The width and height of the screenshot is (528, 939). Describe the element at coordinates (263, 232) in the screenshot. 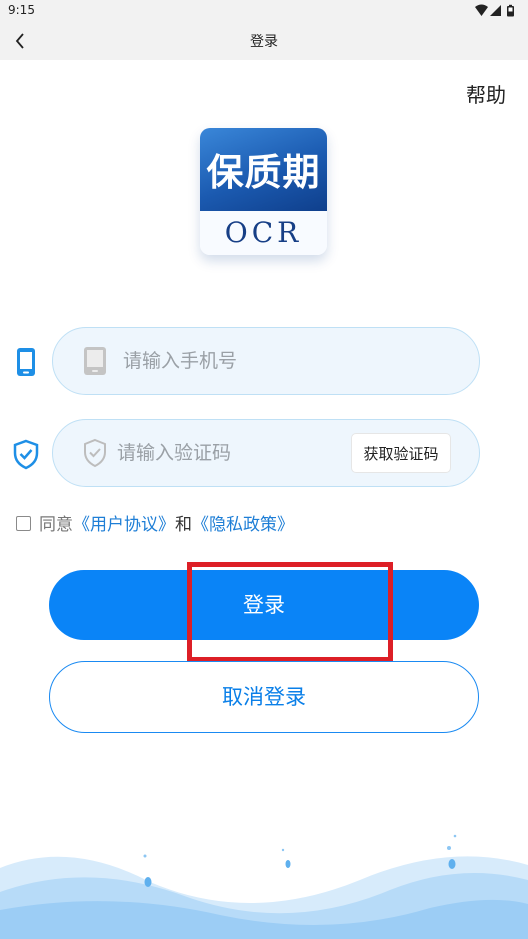

I see `logo-subtitle: OCR` at that location.